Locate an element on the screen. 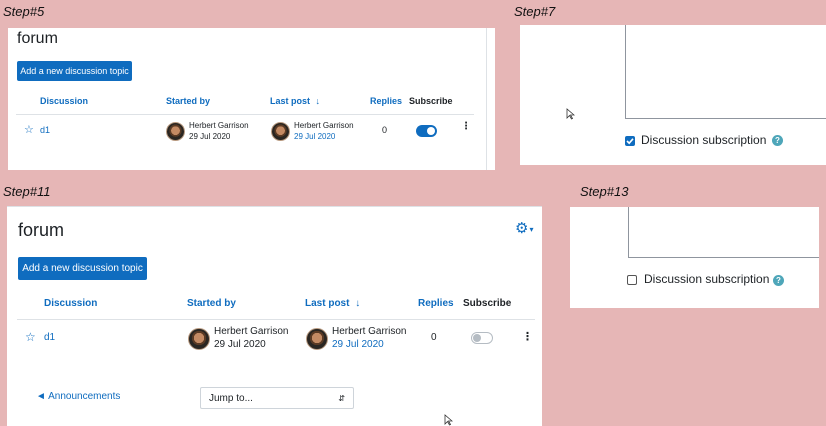 The height and width of the screenshot is (426, 826). select-arrows-icon: ⇵ is located at coordinates (341, 398).